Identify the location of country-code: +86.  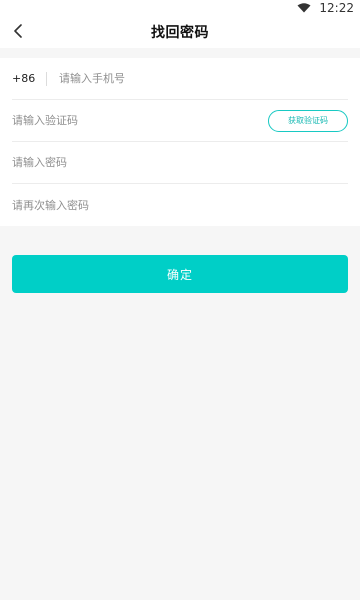
(29, 78).